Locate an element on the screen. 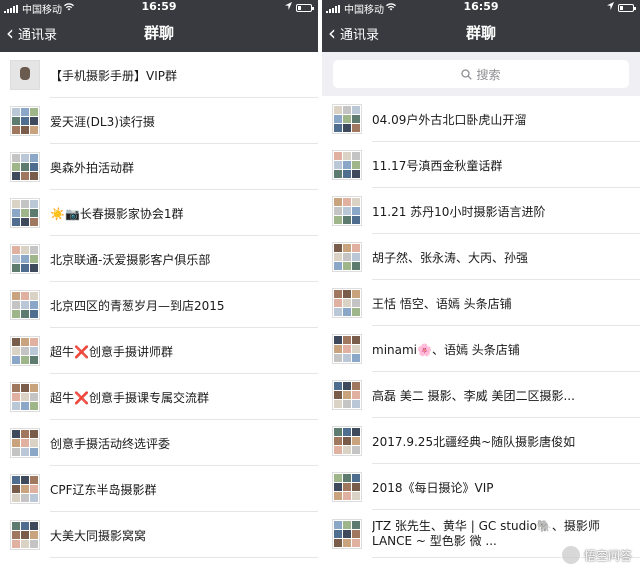 Image resolution: width=640 pixels, height=569 pixels. search-placeholder: 搜索 is located at coordinates (488, 74).